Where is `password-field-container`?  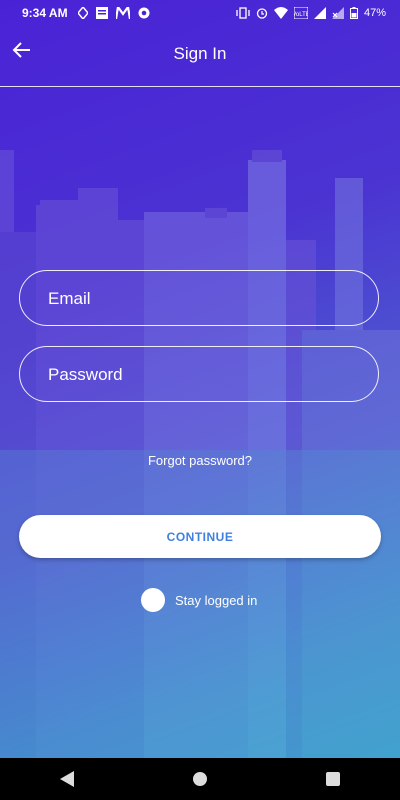
password-field-container is located at coordinates (199, 374).